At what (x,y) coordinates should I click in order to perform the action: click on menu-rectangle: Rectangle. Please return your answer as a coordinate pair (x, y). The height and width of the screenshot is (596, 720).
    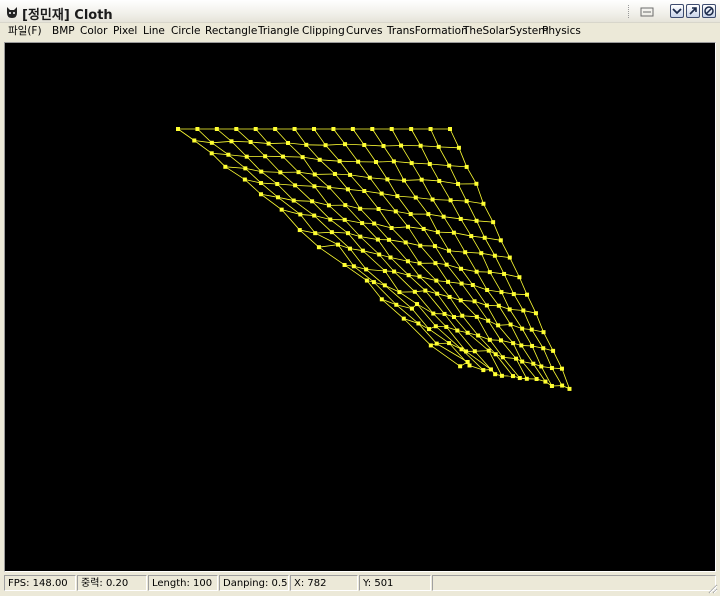
    Looking at the image, I should click on (231, 31).